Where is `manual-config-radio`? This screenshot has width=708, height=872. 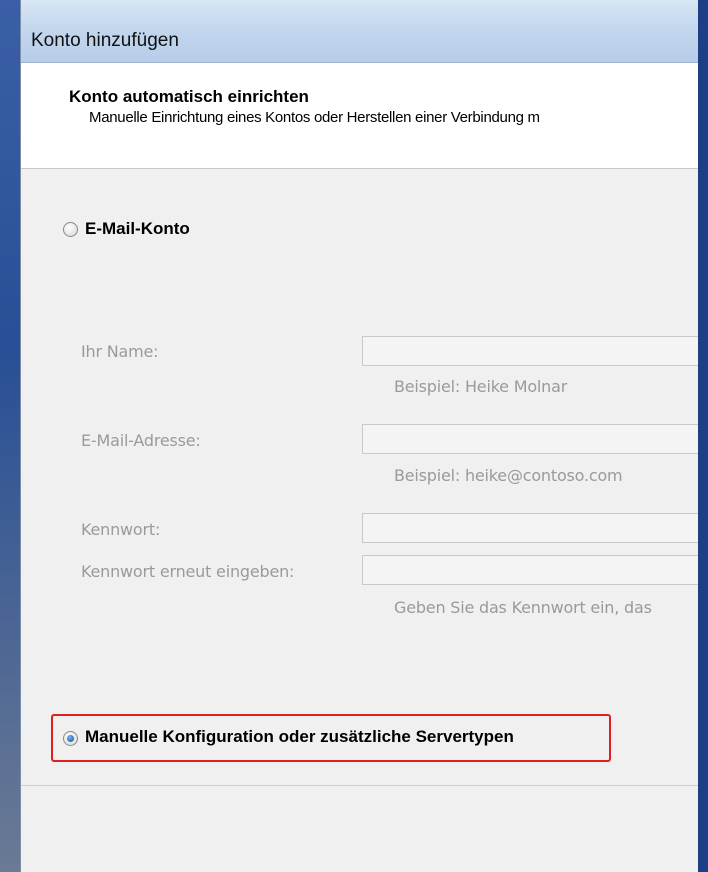
manual-config-radio is located at coordinates (70, 738).